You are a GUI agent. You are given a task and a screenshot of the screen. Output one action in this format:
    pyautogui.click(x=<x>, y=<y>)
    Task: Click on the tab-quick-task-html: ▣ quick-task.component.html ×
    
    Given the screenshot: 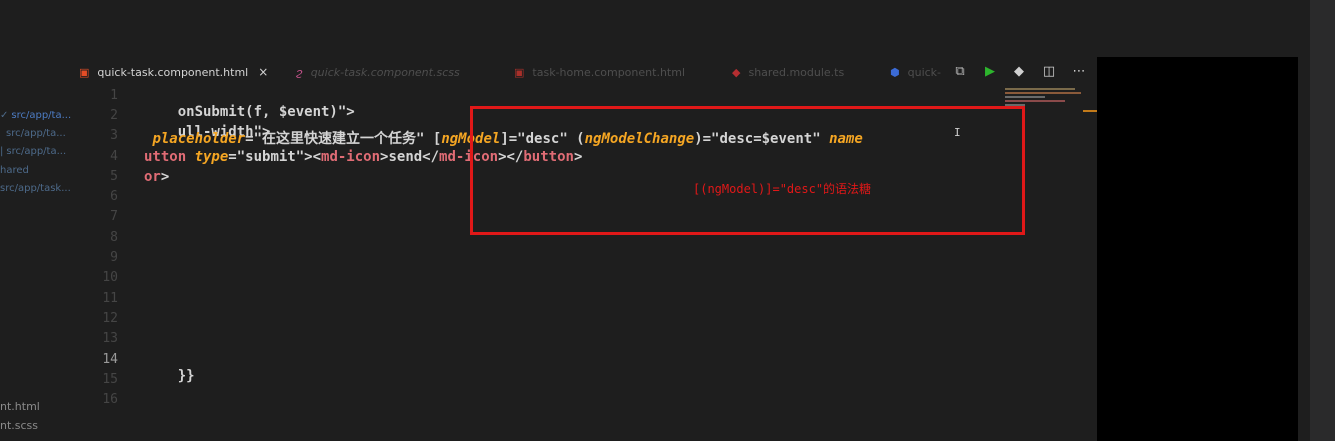 What is the action you would take?
    pyautogui.click(x=173, y=72)
    